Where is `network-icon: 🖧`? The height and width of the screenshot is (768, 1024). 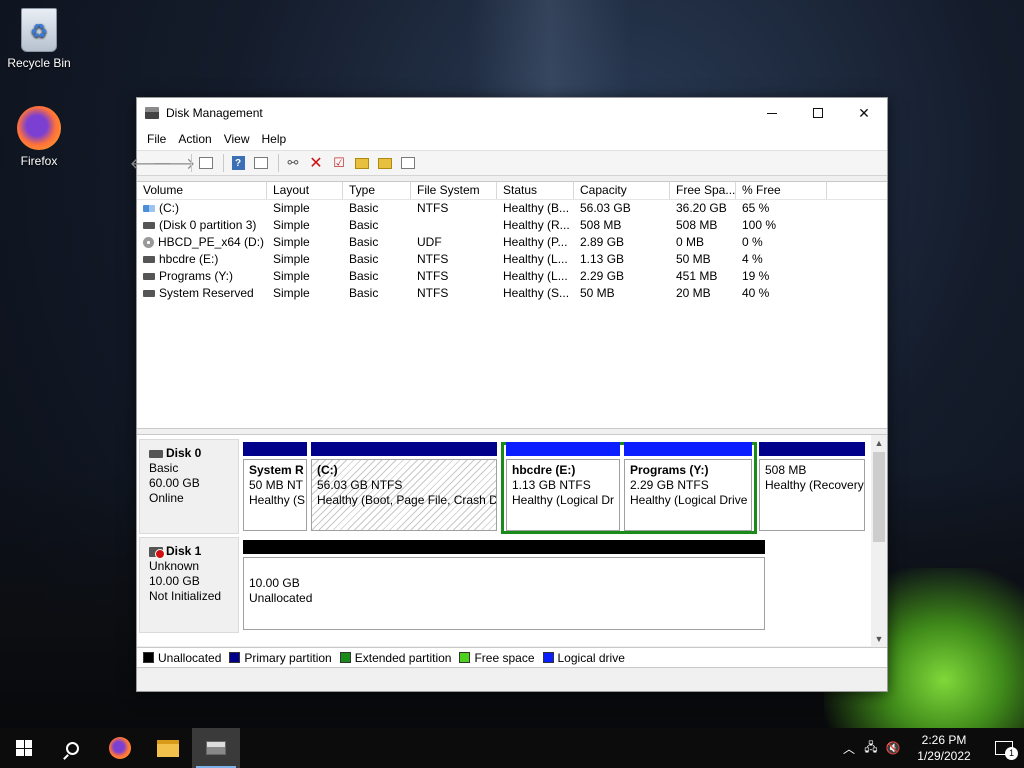 network-icon: 🖧 is located at coordinates (871, 748).